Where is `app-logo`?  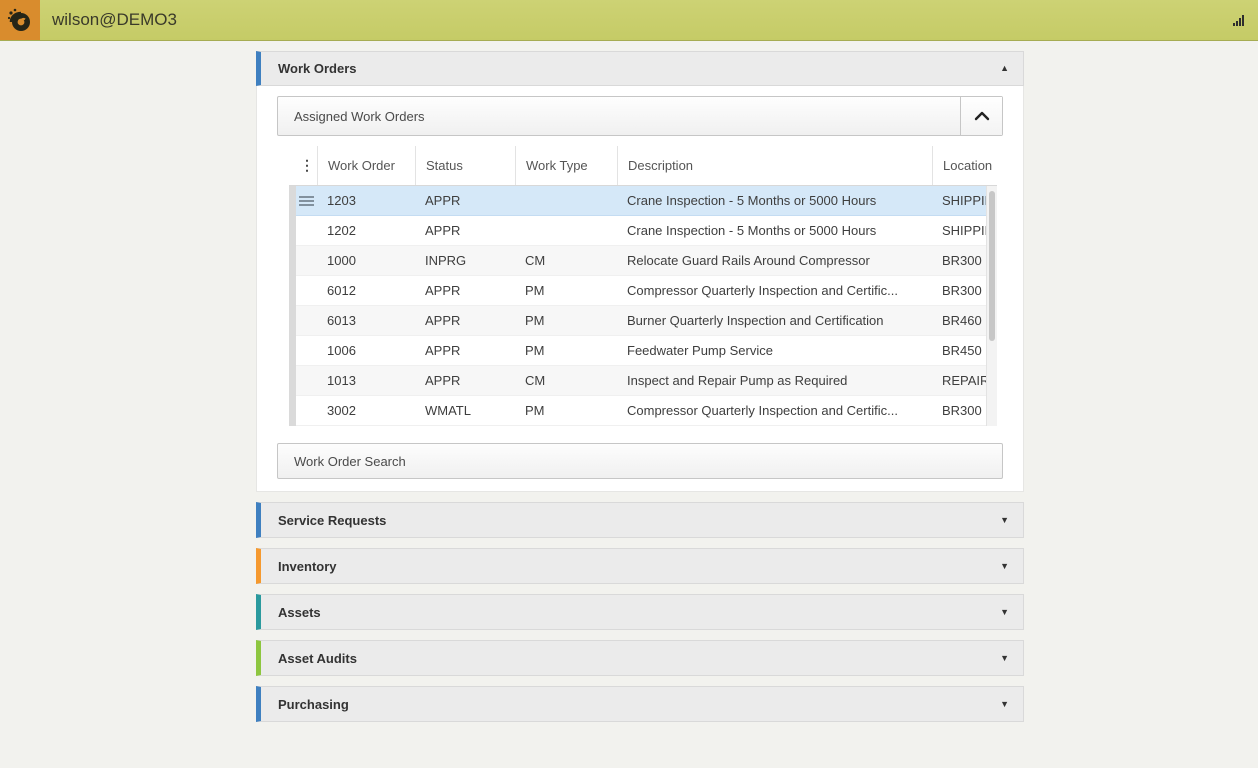 app-logo is located at coordinates (20, 20).